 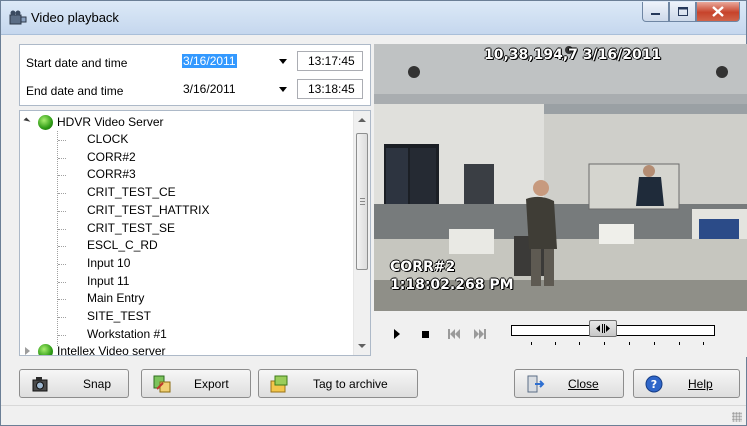 I want to click on tree-scrollbar, so click(x=361, y=233).